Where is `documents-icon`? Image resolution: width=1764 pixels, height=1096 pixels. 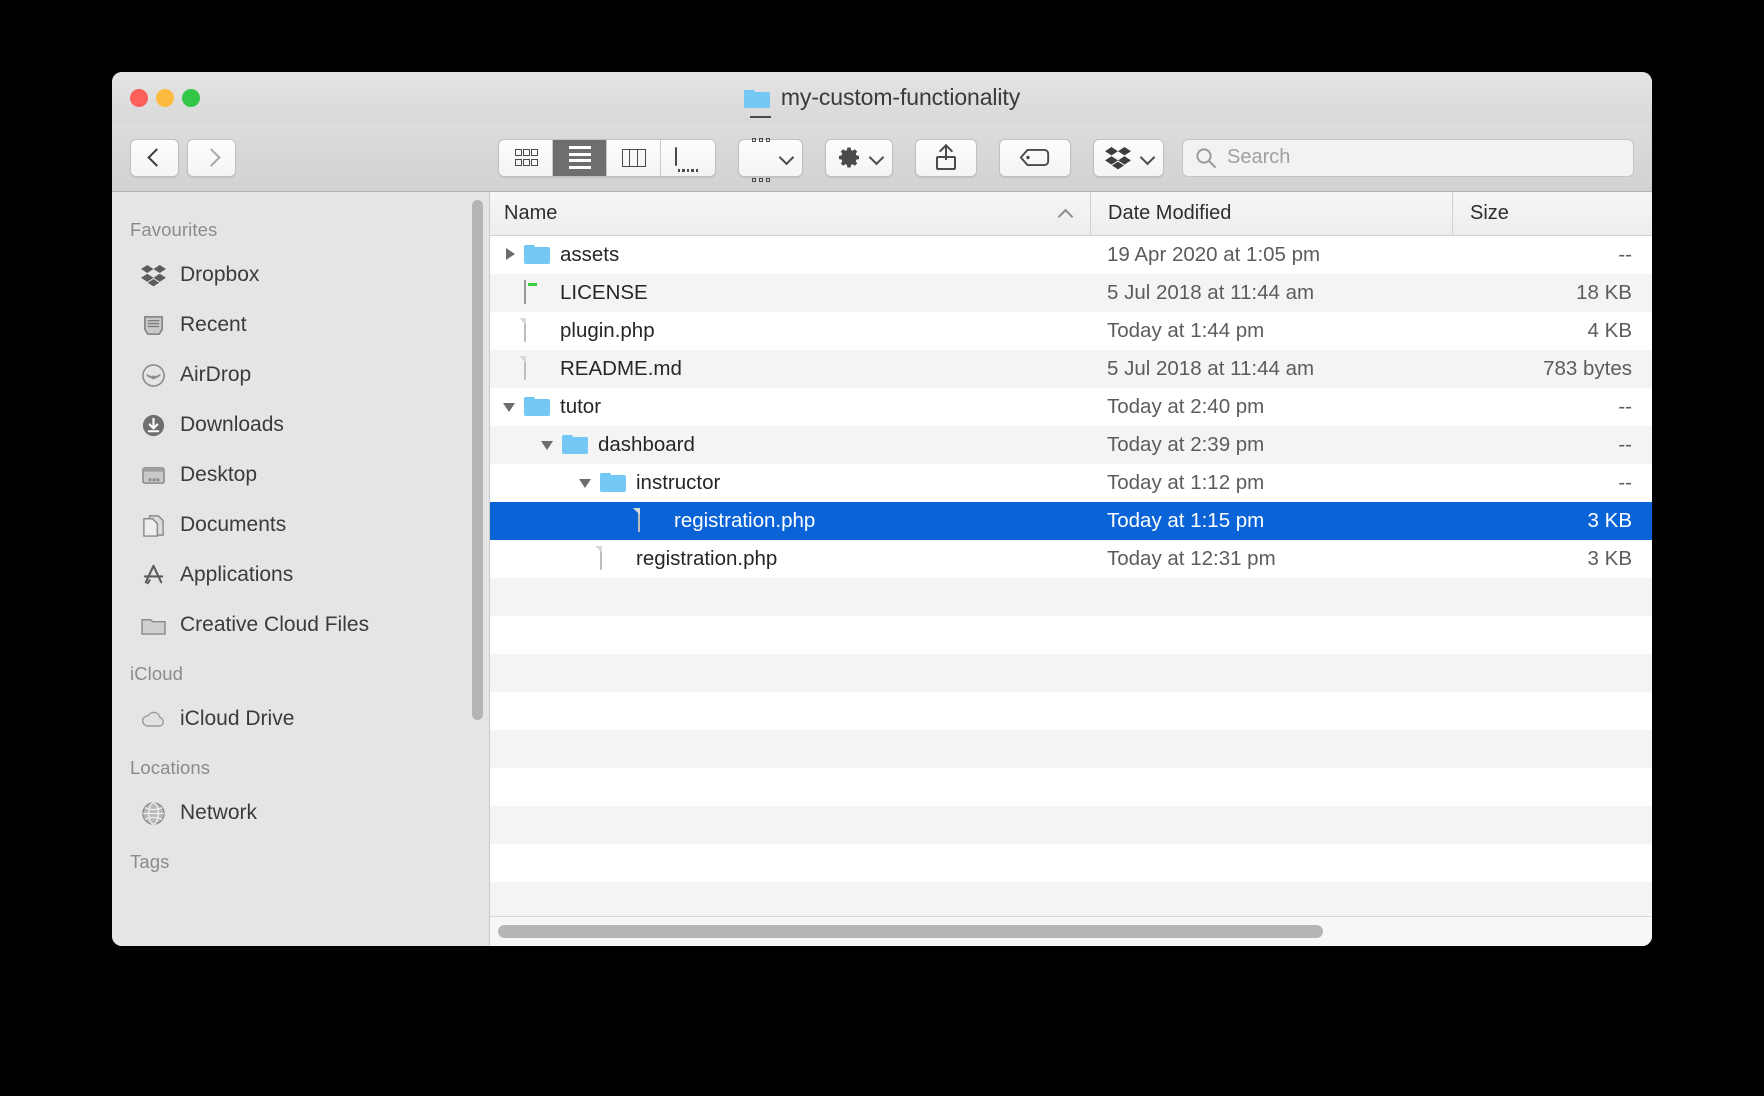 documents-icon is located at coordinates (153, 525).